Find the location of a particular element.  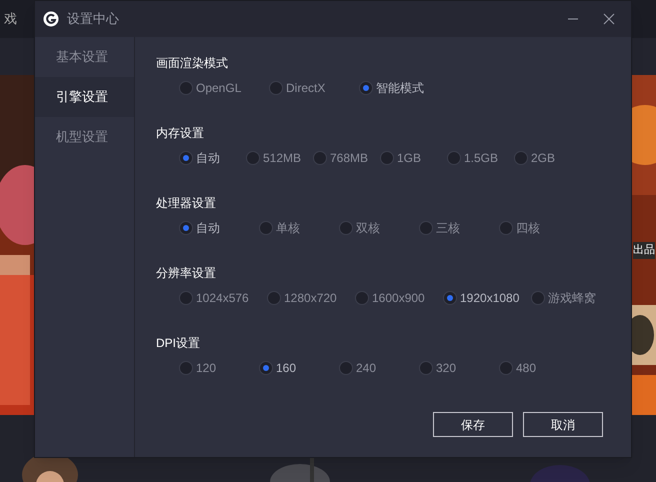

tab-label: 戏 is located at coordinates (10, 19).